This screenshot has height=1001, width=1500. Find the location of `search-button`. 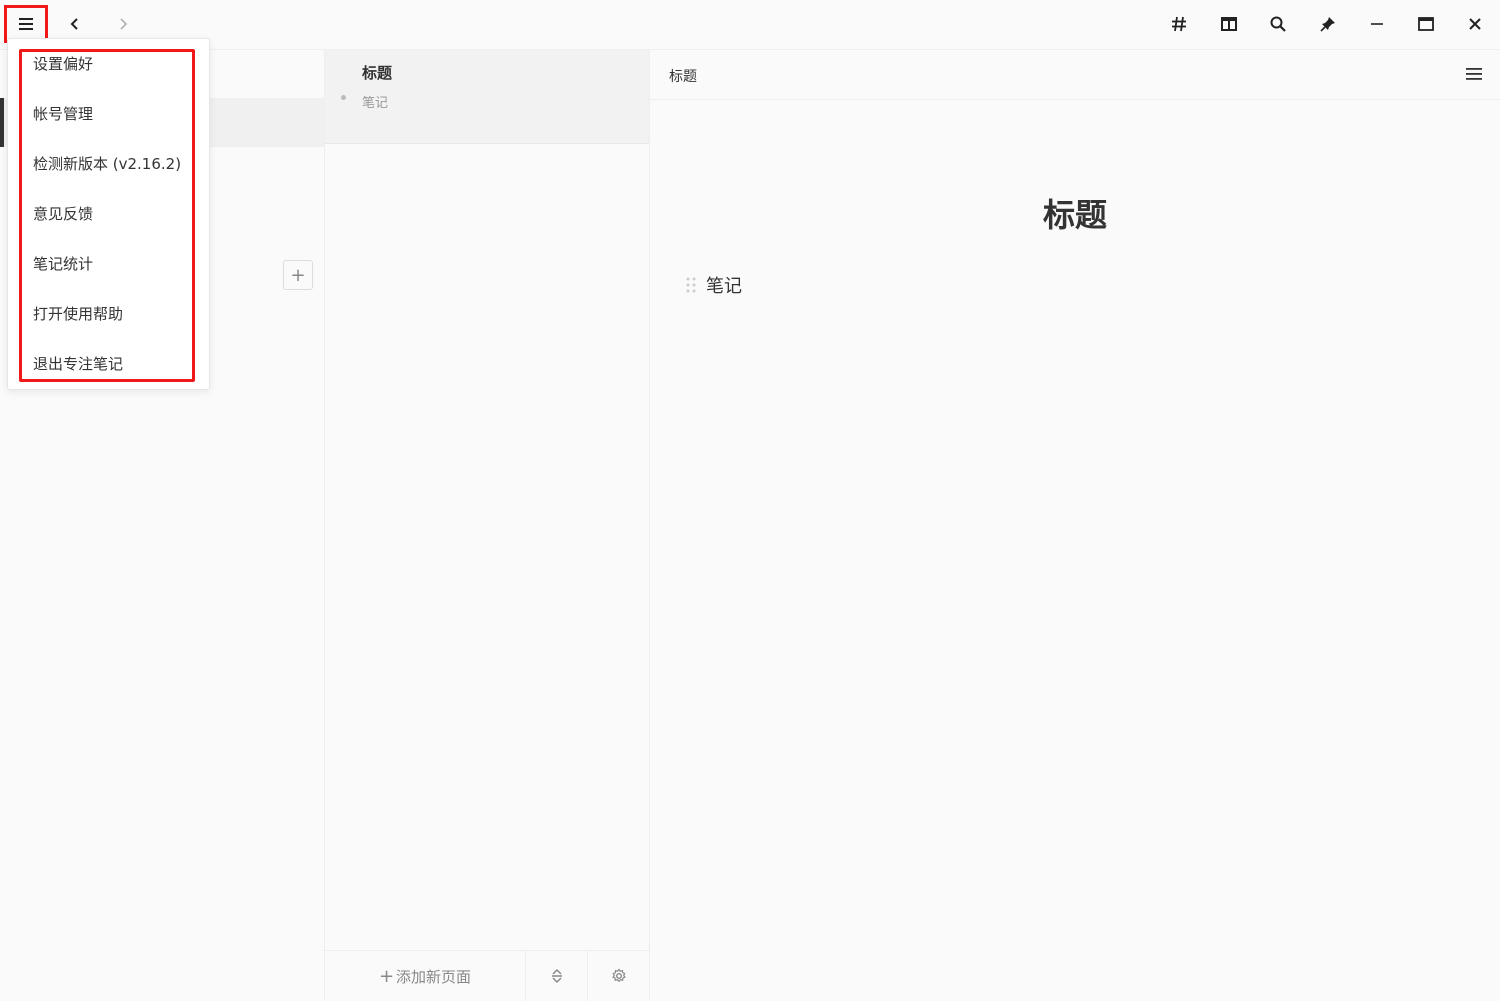

search-button is located at coordinates (1278, 24).